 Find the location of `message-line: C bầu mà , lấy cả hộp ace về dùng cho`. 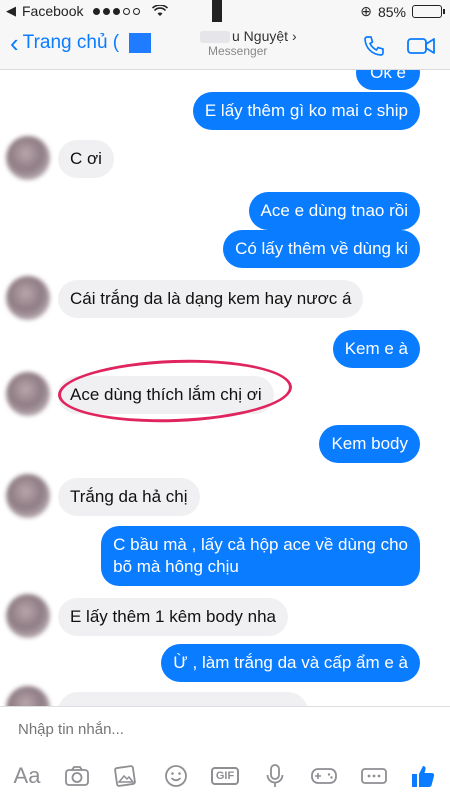

message-line: C bầu mà , lấy cả hộp ace về dùng cho is located at coordinates (260, 544).